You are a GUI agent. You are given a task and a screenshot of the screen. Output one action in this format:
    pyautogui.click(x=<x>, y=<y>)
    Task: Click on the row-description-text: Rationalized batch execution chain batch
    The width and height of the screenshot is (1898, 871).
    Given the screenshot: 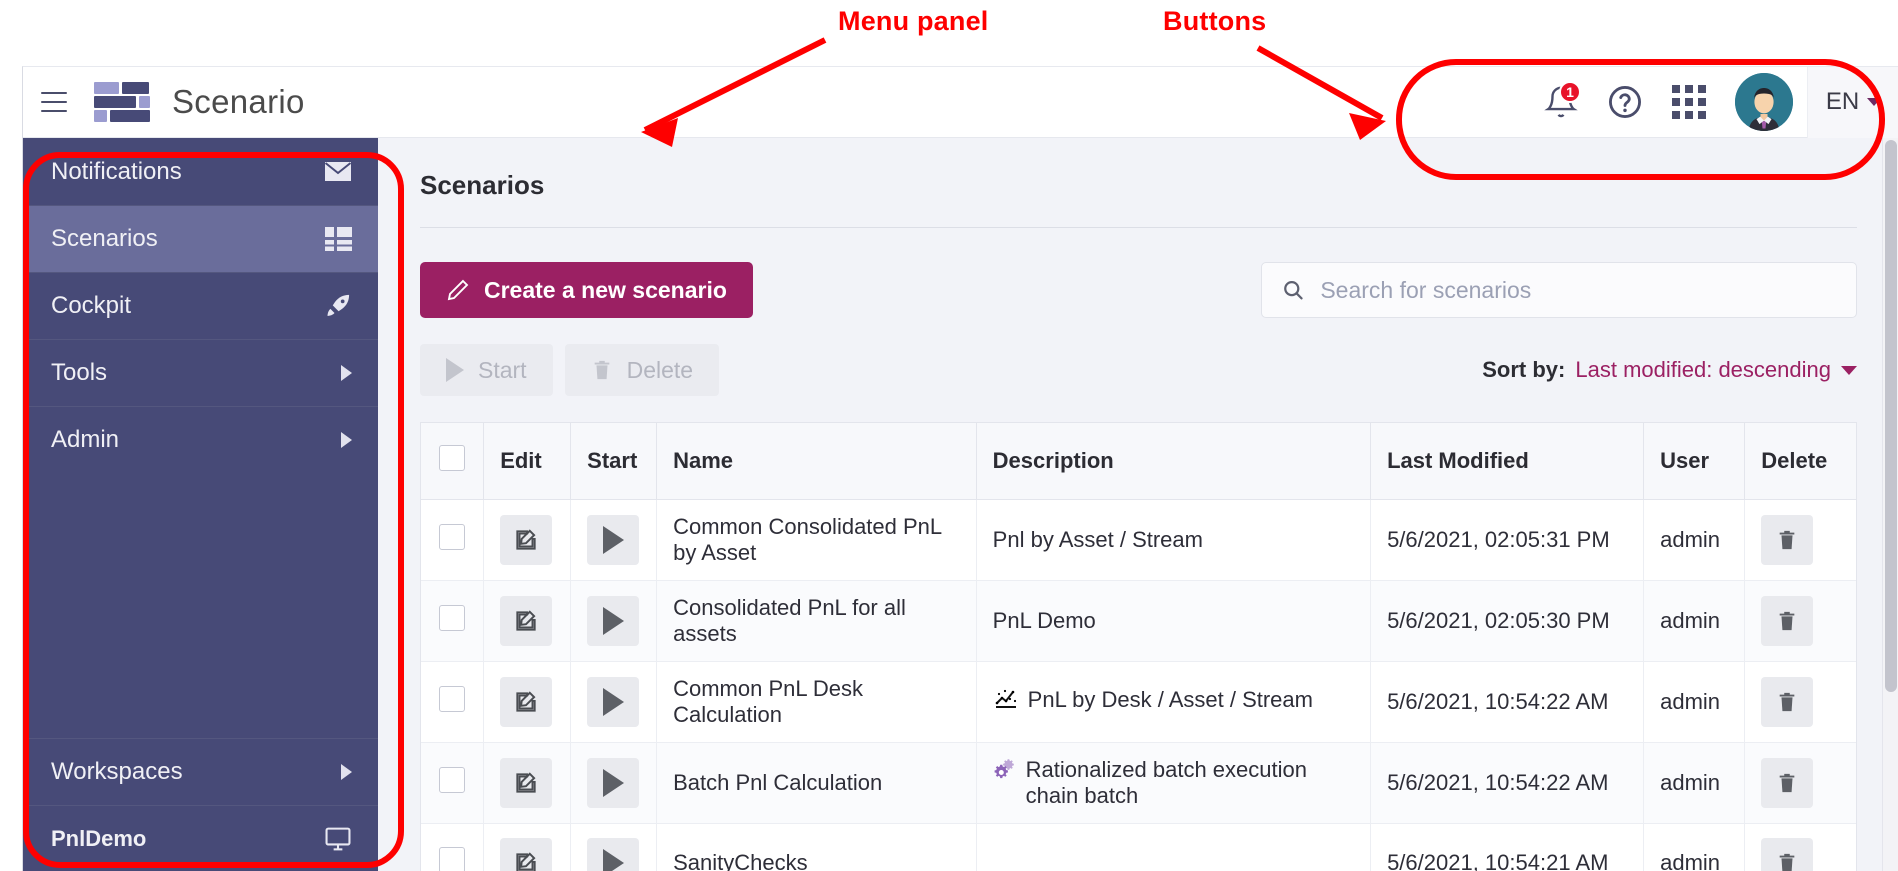 What is the action you would take?
    pyautogui.click(x=1166, y=782)
    